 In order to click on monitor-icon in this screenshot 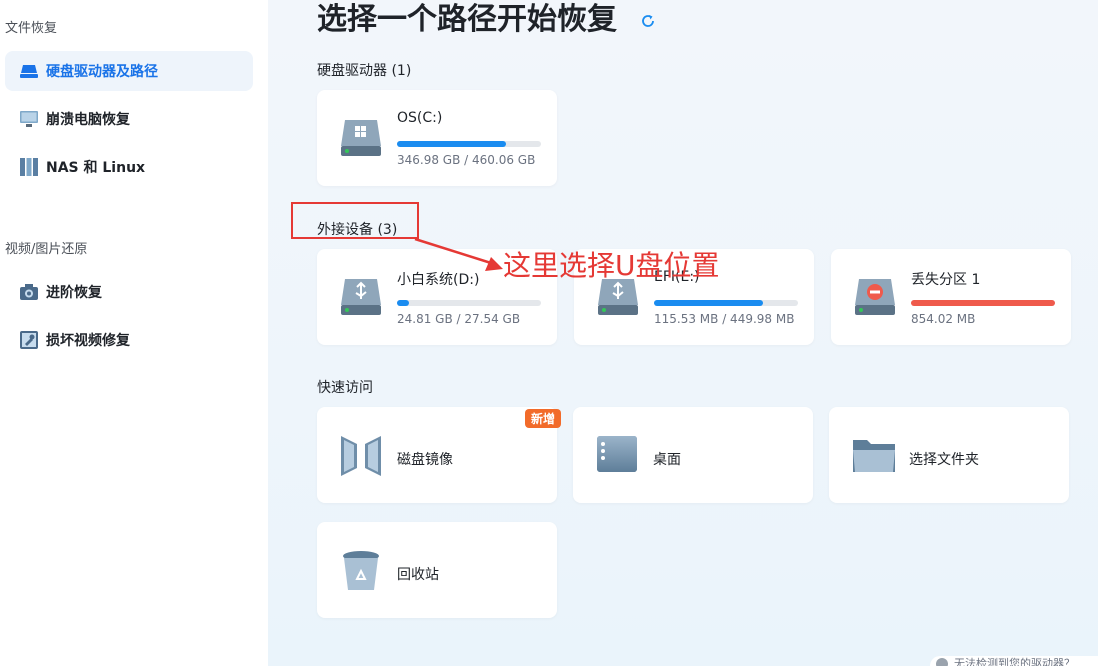, I will do `click(29, 119)`.